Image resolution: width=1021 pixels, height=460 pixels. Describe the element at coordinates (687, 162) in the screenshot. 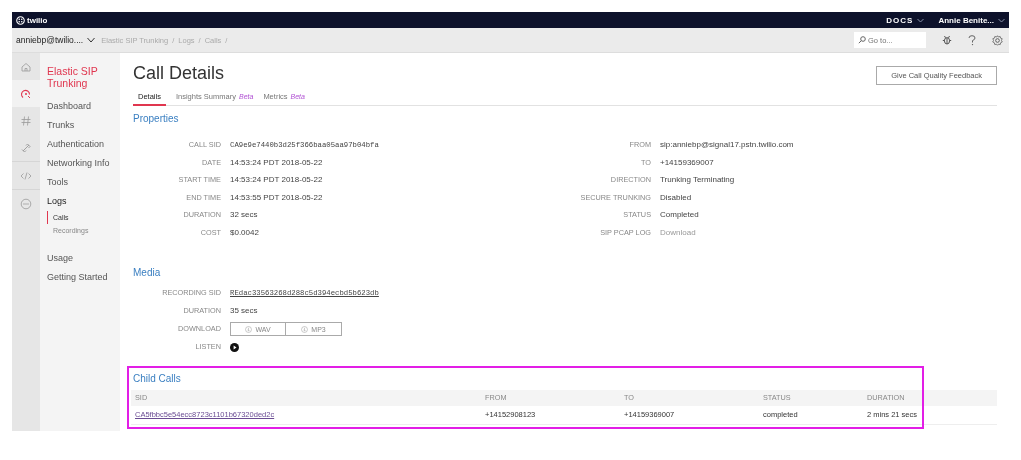

I see `field-value: +14159369007` at that location.